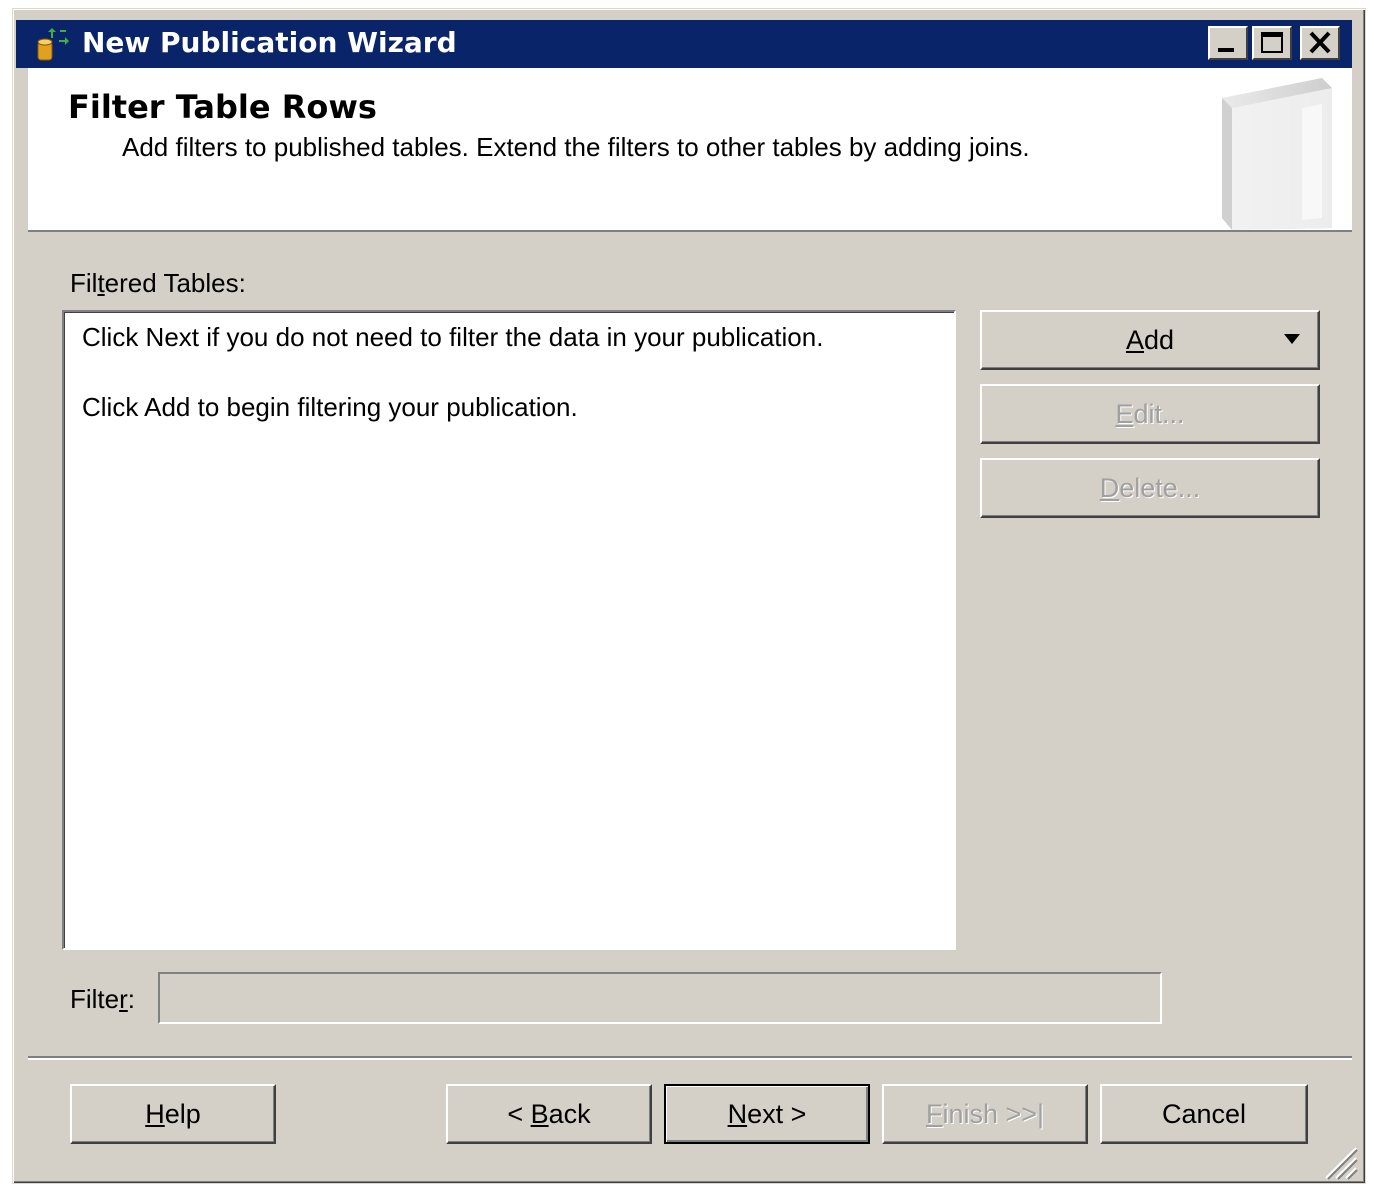 The width and height of the screenshot is (1374, 1194). I want to click on help-button-label: Help, so click(173, 1113).